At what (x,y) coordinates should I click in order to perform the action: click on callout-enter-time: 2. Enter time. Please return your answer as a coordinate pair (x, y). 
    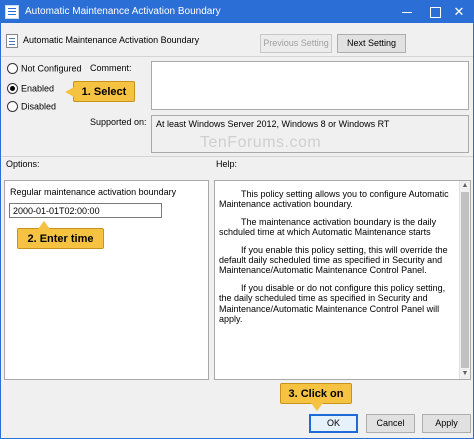
    Looking at the image, I should click on (60, 235).